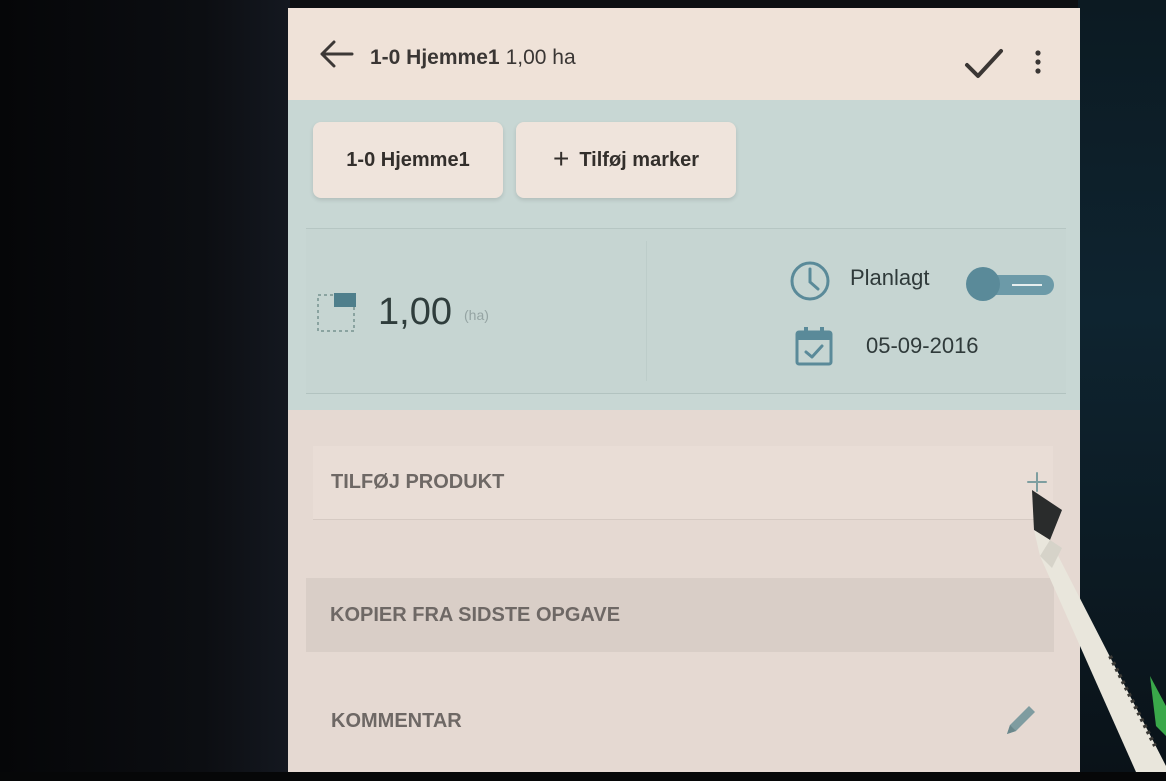 The width and height of the screenshot is (1166, 781). I want to click on plus-icon: +, so click(561, 158).